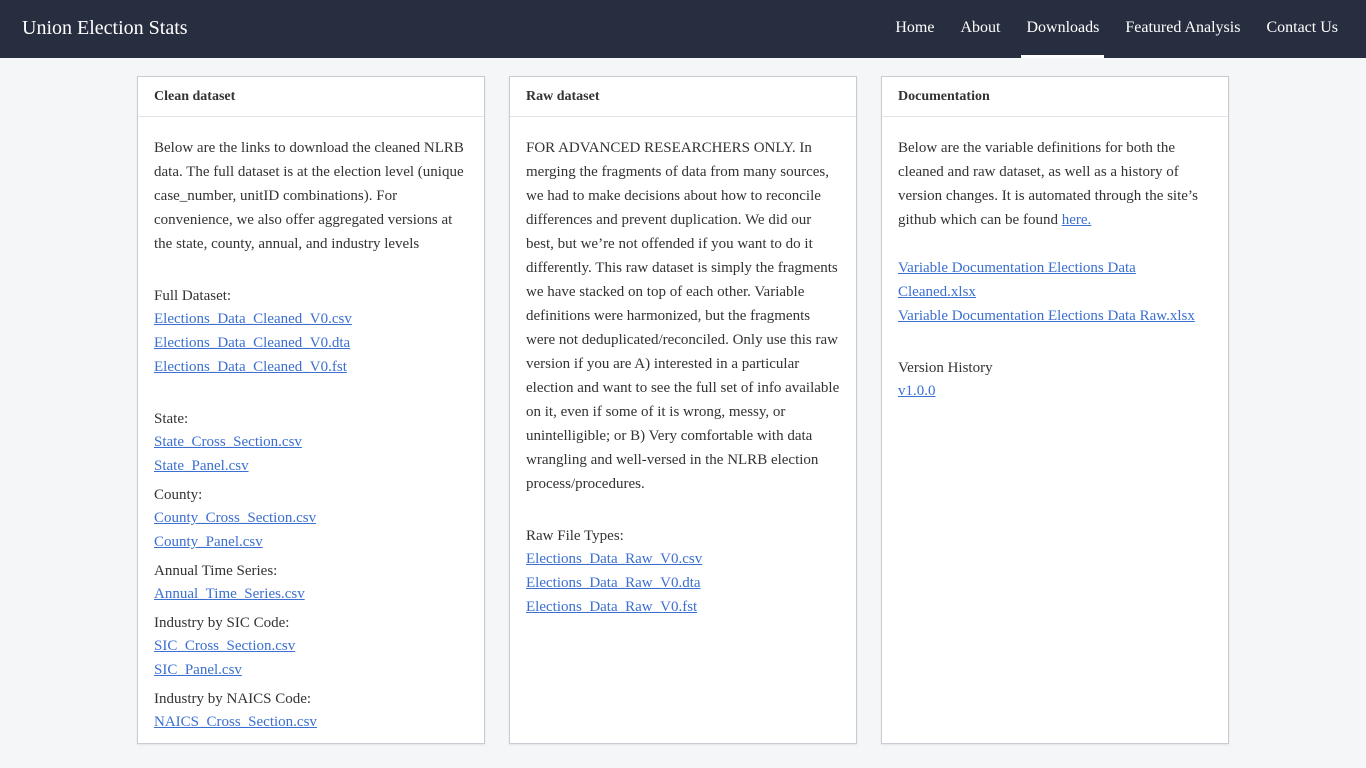 Image resolution: width=1366 pixels, height=768 pixels. I want to click on state-label: State:, so click(171, 419).